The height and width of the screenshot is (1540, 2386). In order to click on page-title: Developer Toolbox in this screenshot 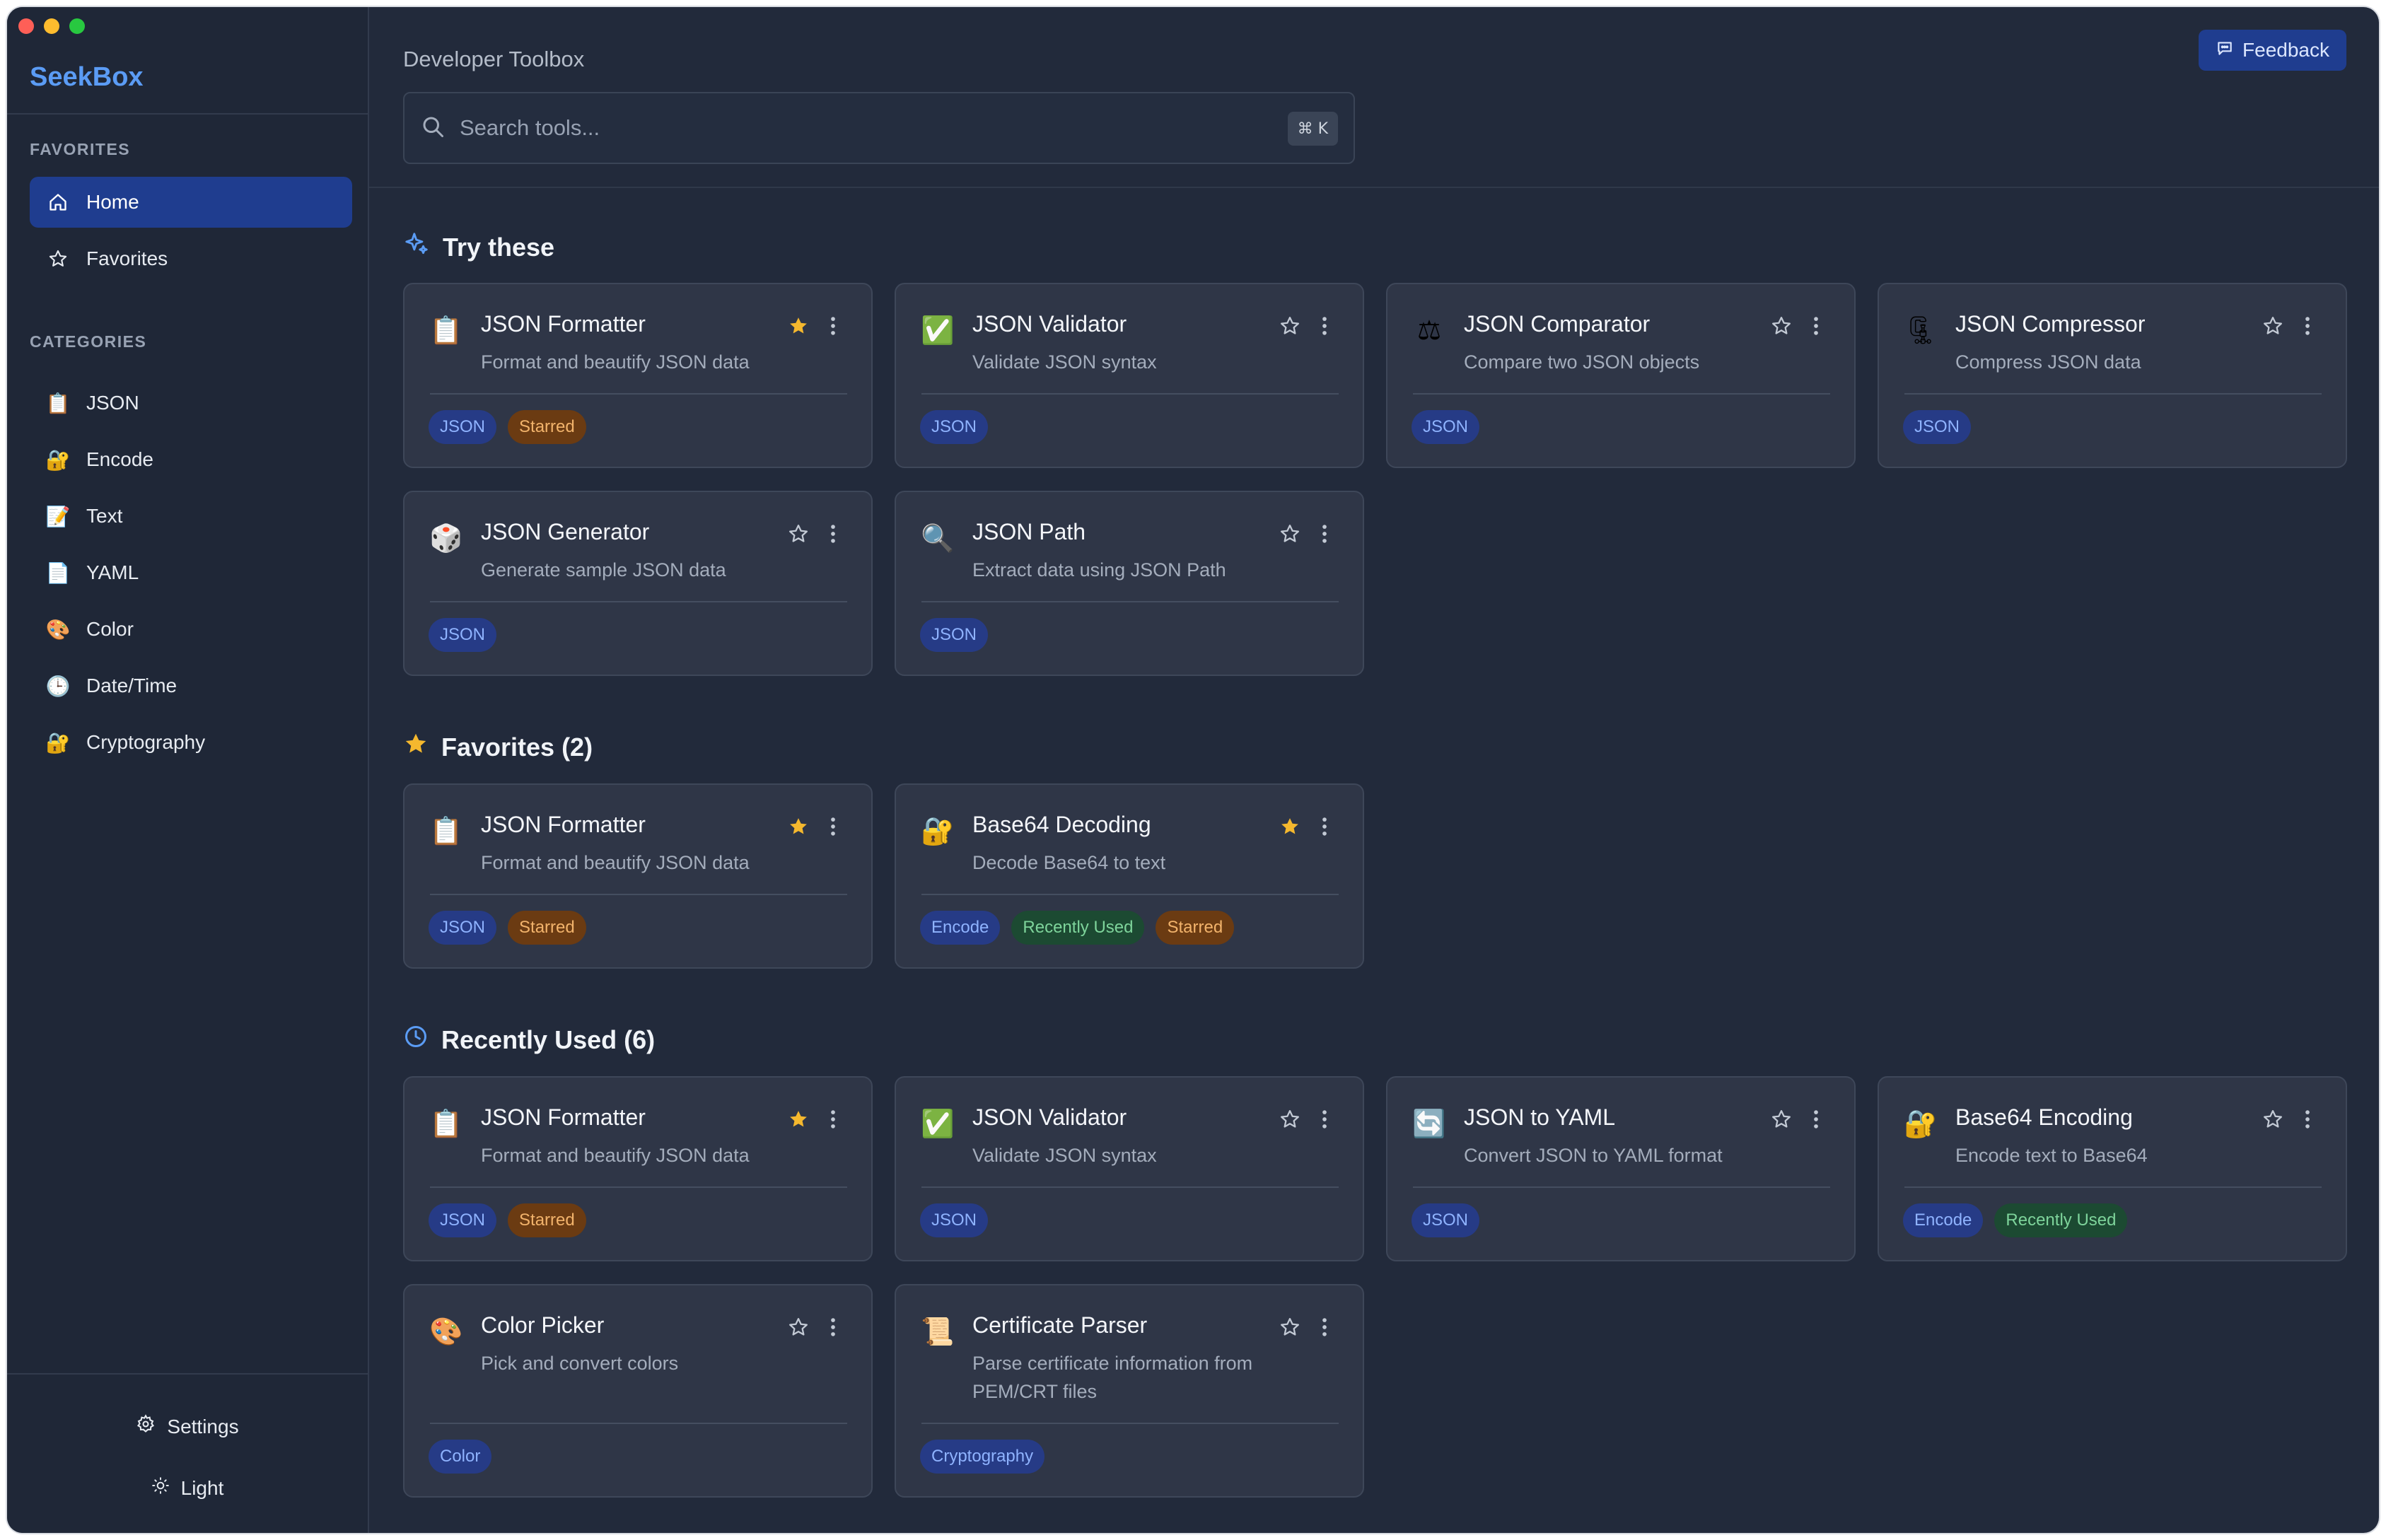, I will do `click(494, 59)`.